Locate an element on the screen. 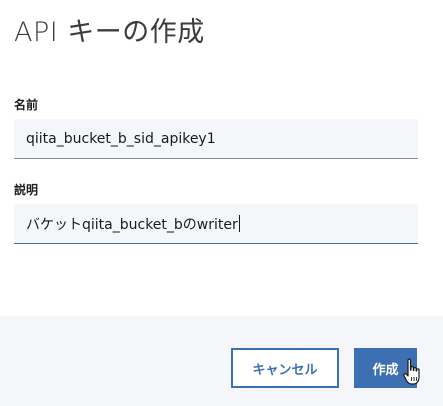 The image size is (443, 406). name-field-label: 名前 is located at coordinates (26, 105).